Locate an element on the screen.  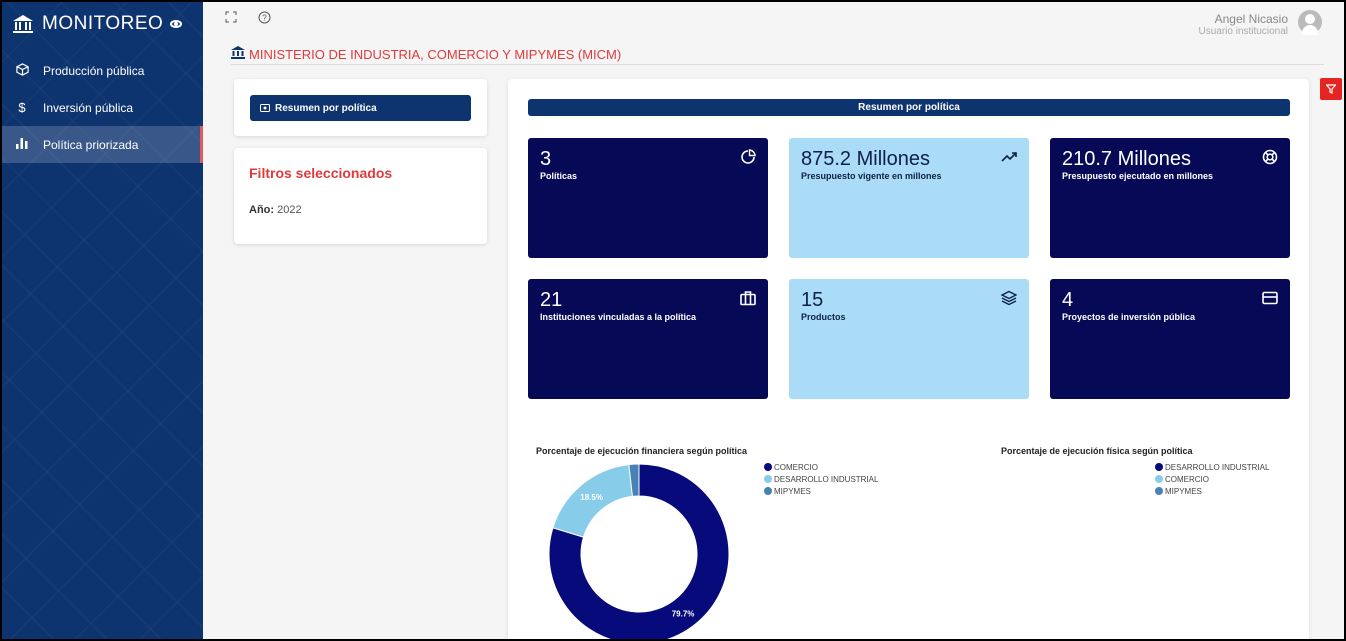
filters-title: Filtros seleccionados is located at coordinates (321, 173).